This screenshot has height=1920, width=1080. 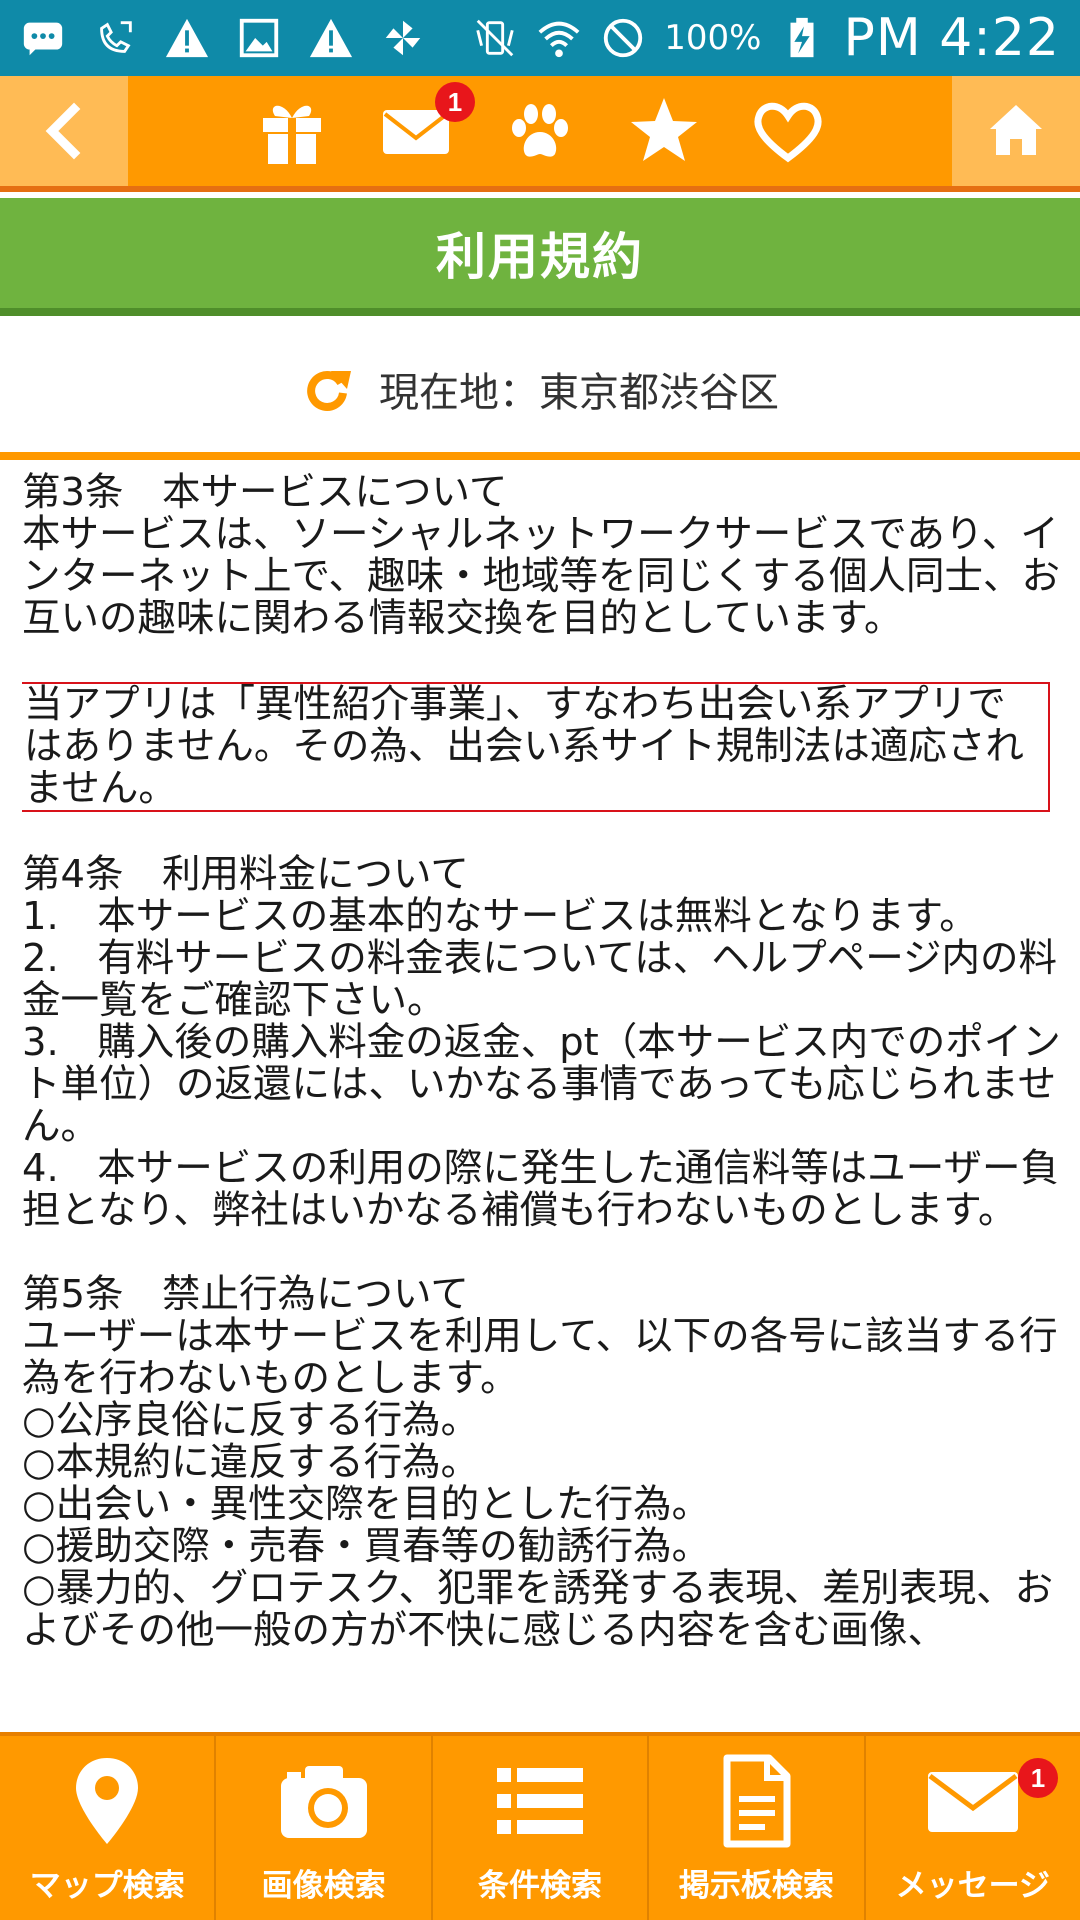 I want to click on battery-percent: 100%, so click(x=713, y=38).